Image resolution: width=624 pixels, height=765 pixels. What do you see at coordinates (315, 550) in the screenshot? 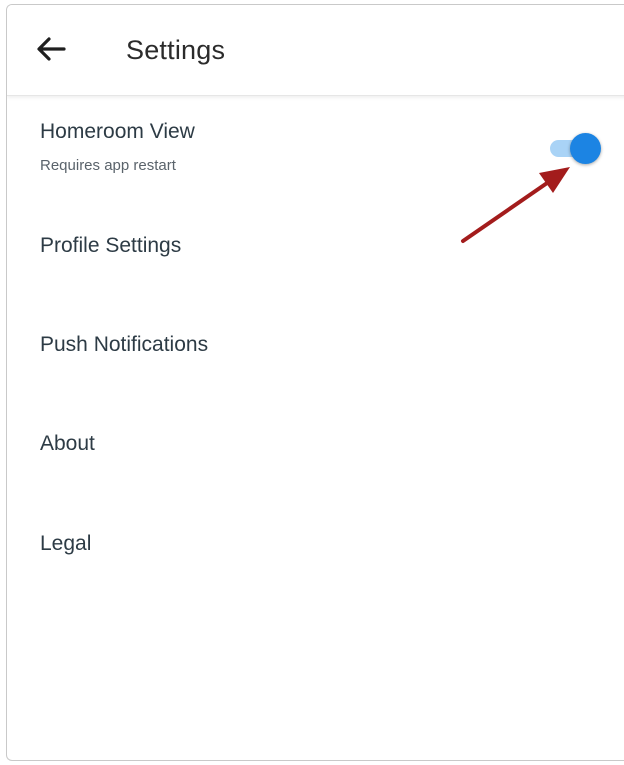
I see `setting-legal: Legal` at bounding box center [315, 550].